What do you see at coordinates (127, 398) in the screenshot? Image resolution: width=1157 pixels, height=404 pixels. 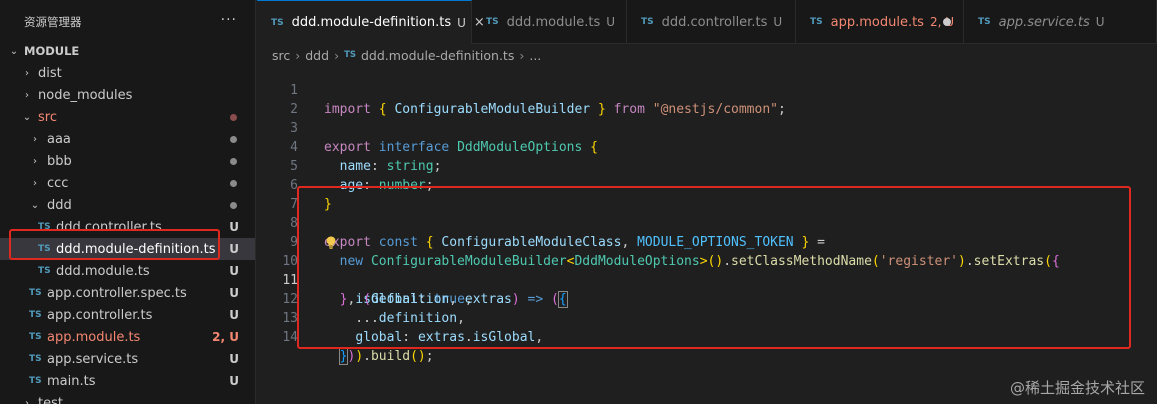 I see `tree-item-test: › test` at bounding box center [127, 398].